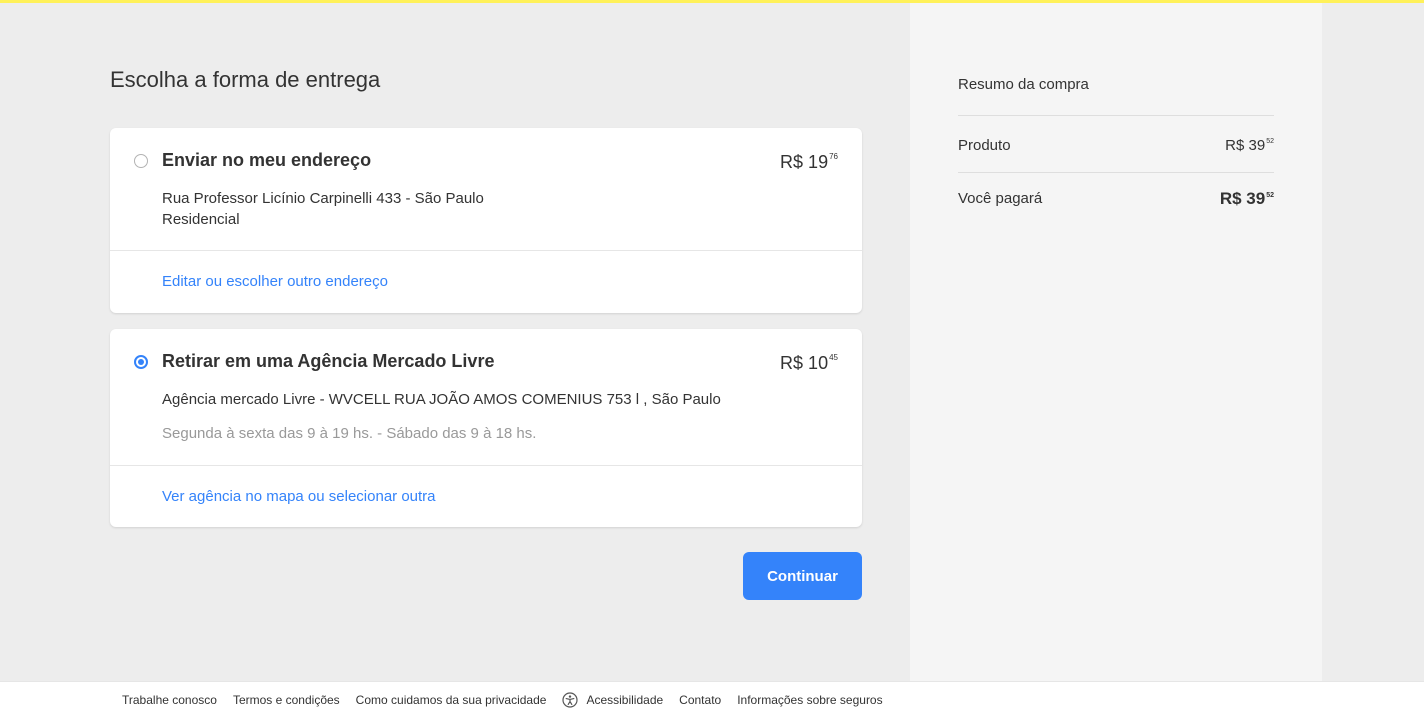 This screenshot has width=1424, height=718. Describe the element at coordinates (486, 282) in the screenshot. I see `edit-address-link: Editar ou escolher outro endereço` at that location.